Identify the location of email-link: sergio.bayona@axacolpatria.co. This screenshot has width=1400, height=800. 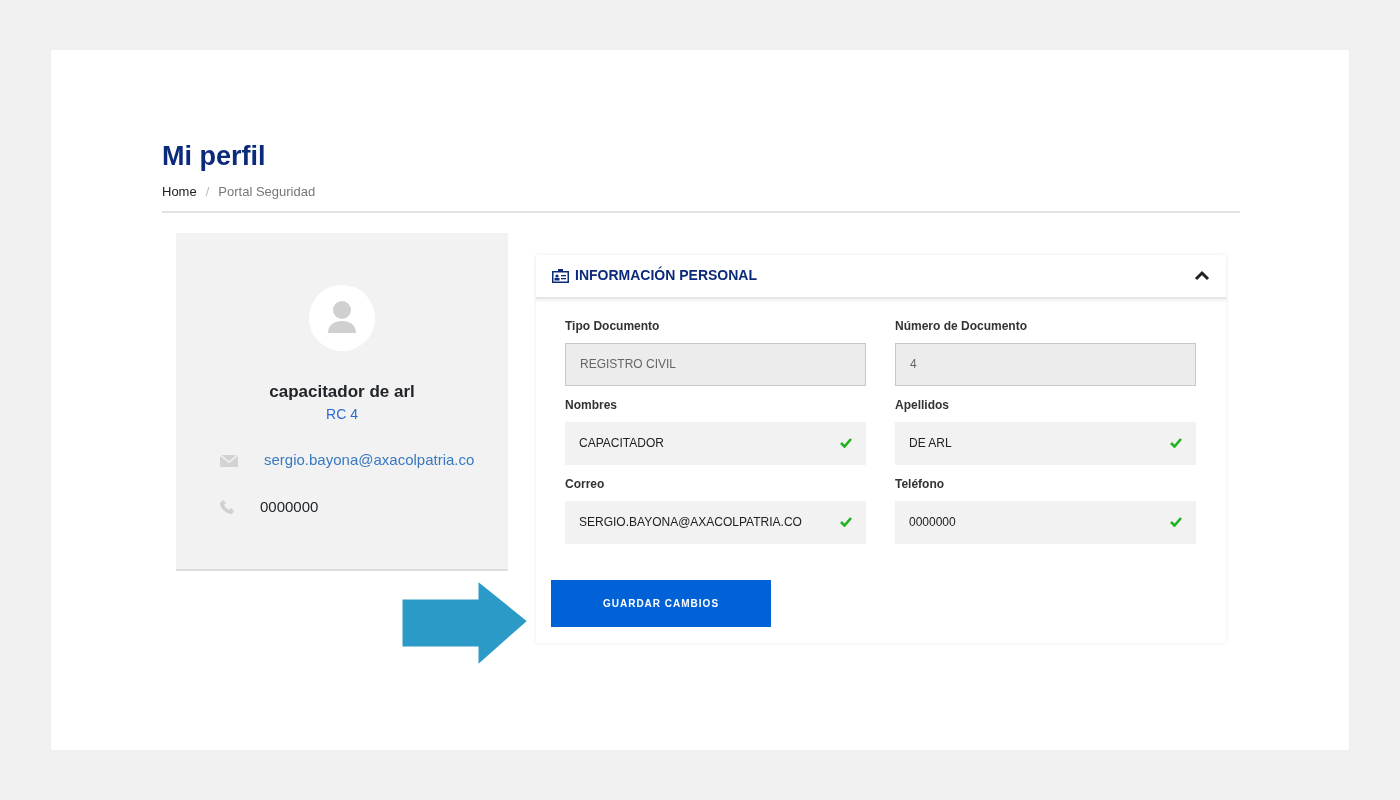
(369, 460).